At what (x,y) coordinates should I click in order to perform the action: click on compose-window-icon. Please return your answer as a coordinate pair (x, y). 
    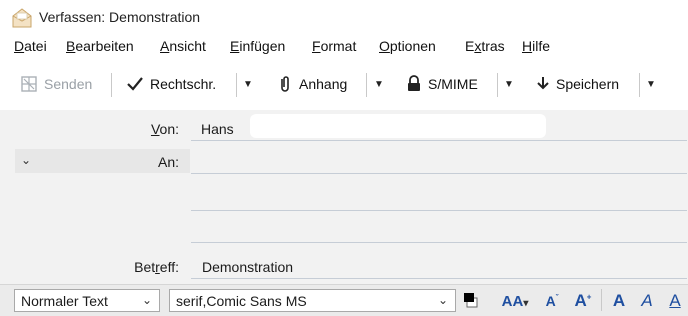
    Looking at the image, I should click on (22, 18).